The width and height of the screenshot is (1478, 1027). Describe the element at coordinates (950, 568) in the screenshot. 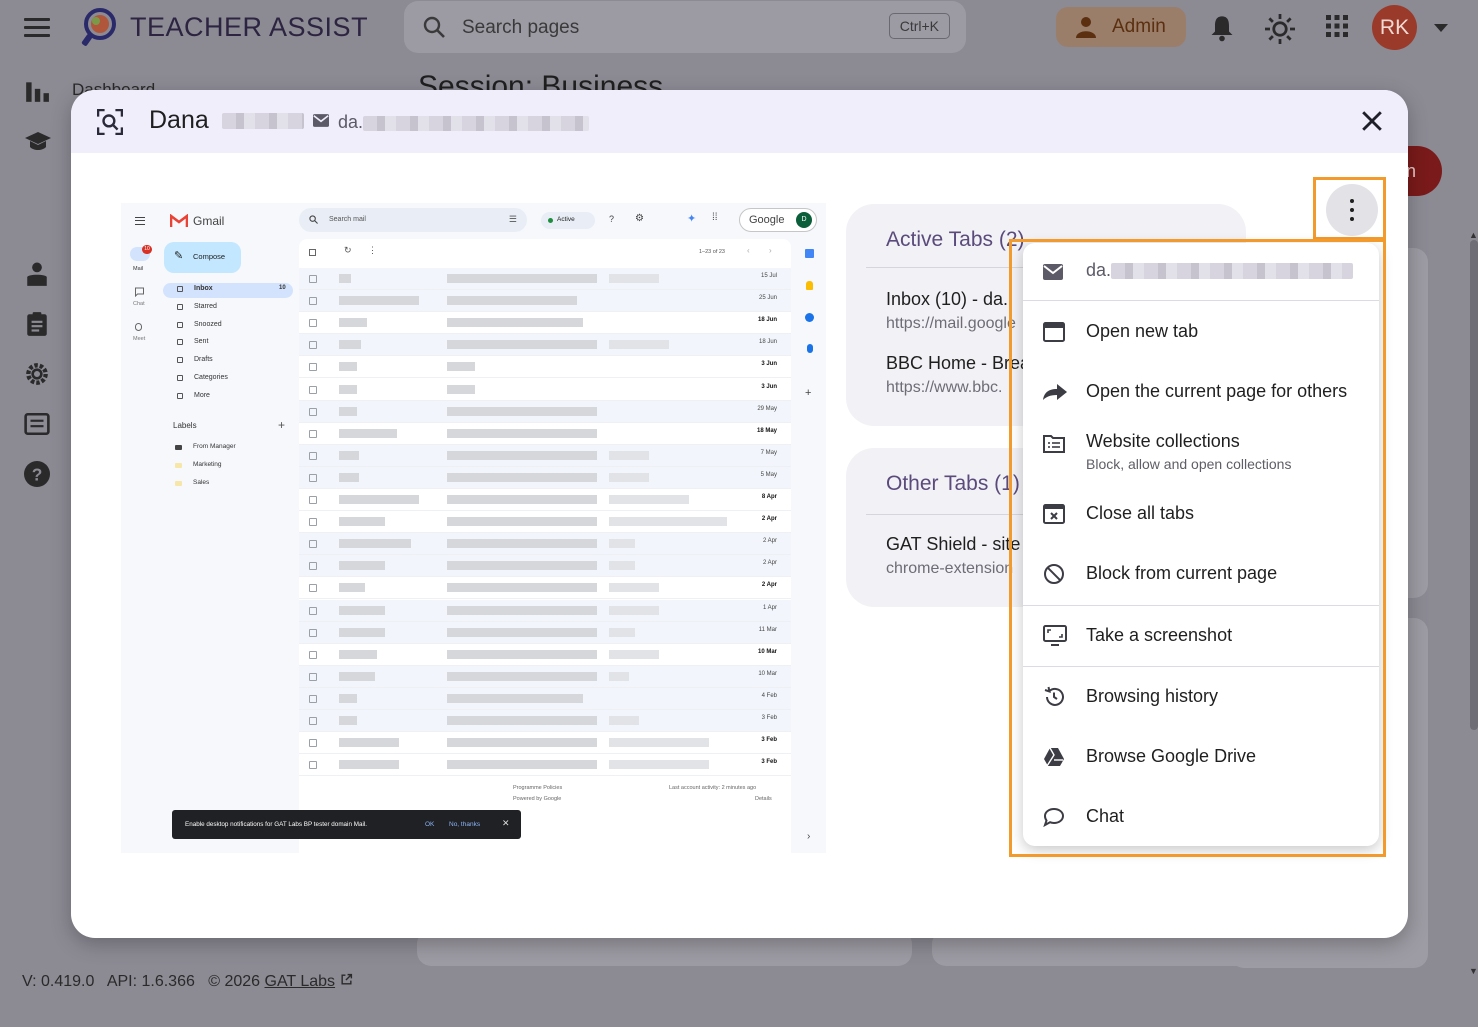

I see `tab-url: chrome-extension` at that location.